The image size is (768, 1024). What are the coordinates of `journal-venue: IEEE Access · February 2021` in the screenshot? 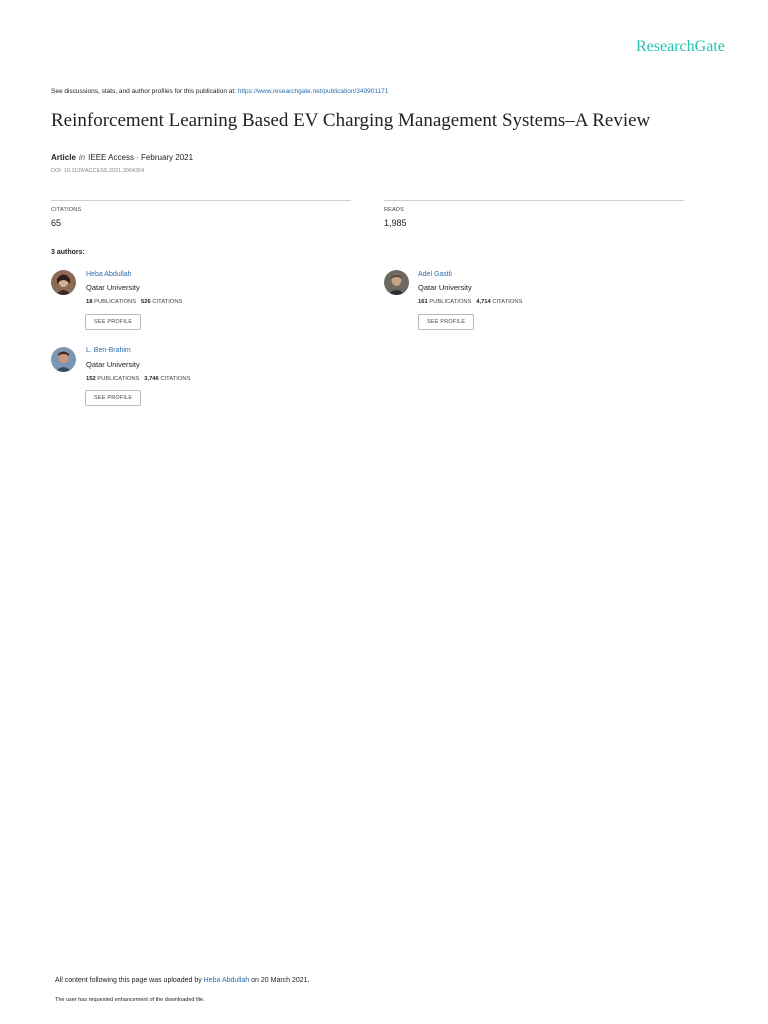 It's located at (141, 157).